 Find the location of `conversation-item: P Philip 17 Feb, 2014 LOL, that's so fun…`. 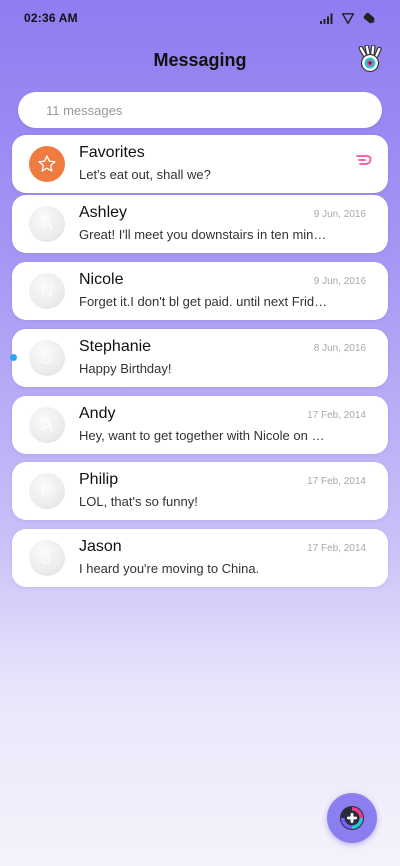

conversation-item: P Philip 17 Feb, 2014 LOL, that's so fun… is located at coordinates (200, 491).